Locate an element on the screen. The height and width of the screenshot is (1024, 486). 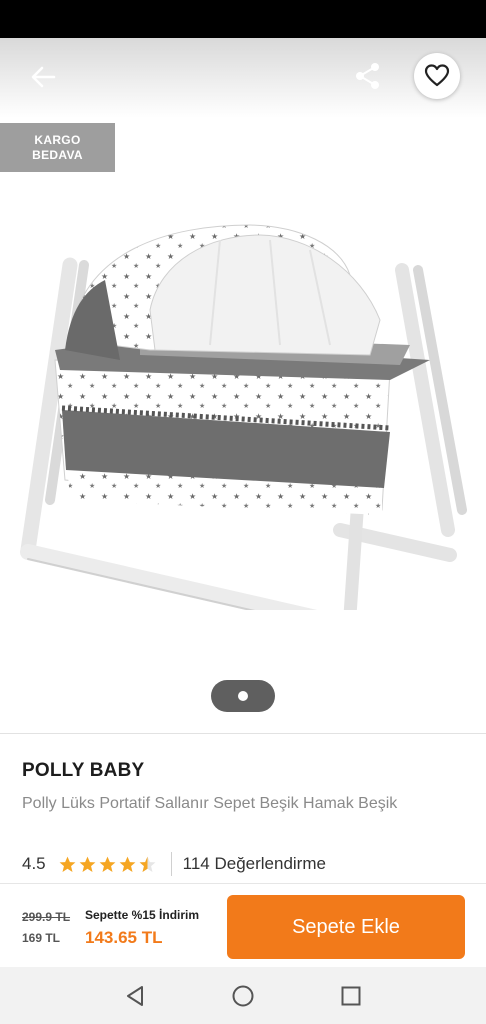
nav-home-button is located at coordinates (243, 996).